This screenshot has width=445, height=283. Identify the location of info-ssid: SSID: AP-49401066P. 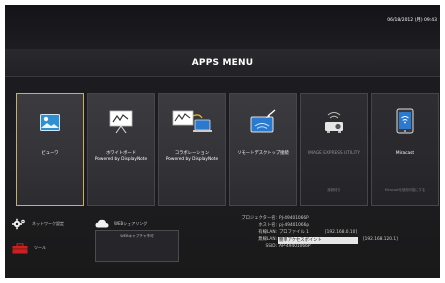
(323, 247).